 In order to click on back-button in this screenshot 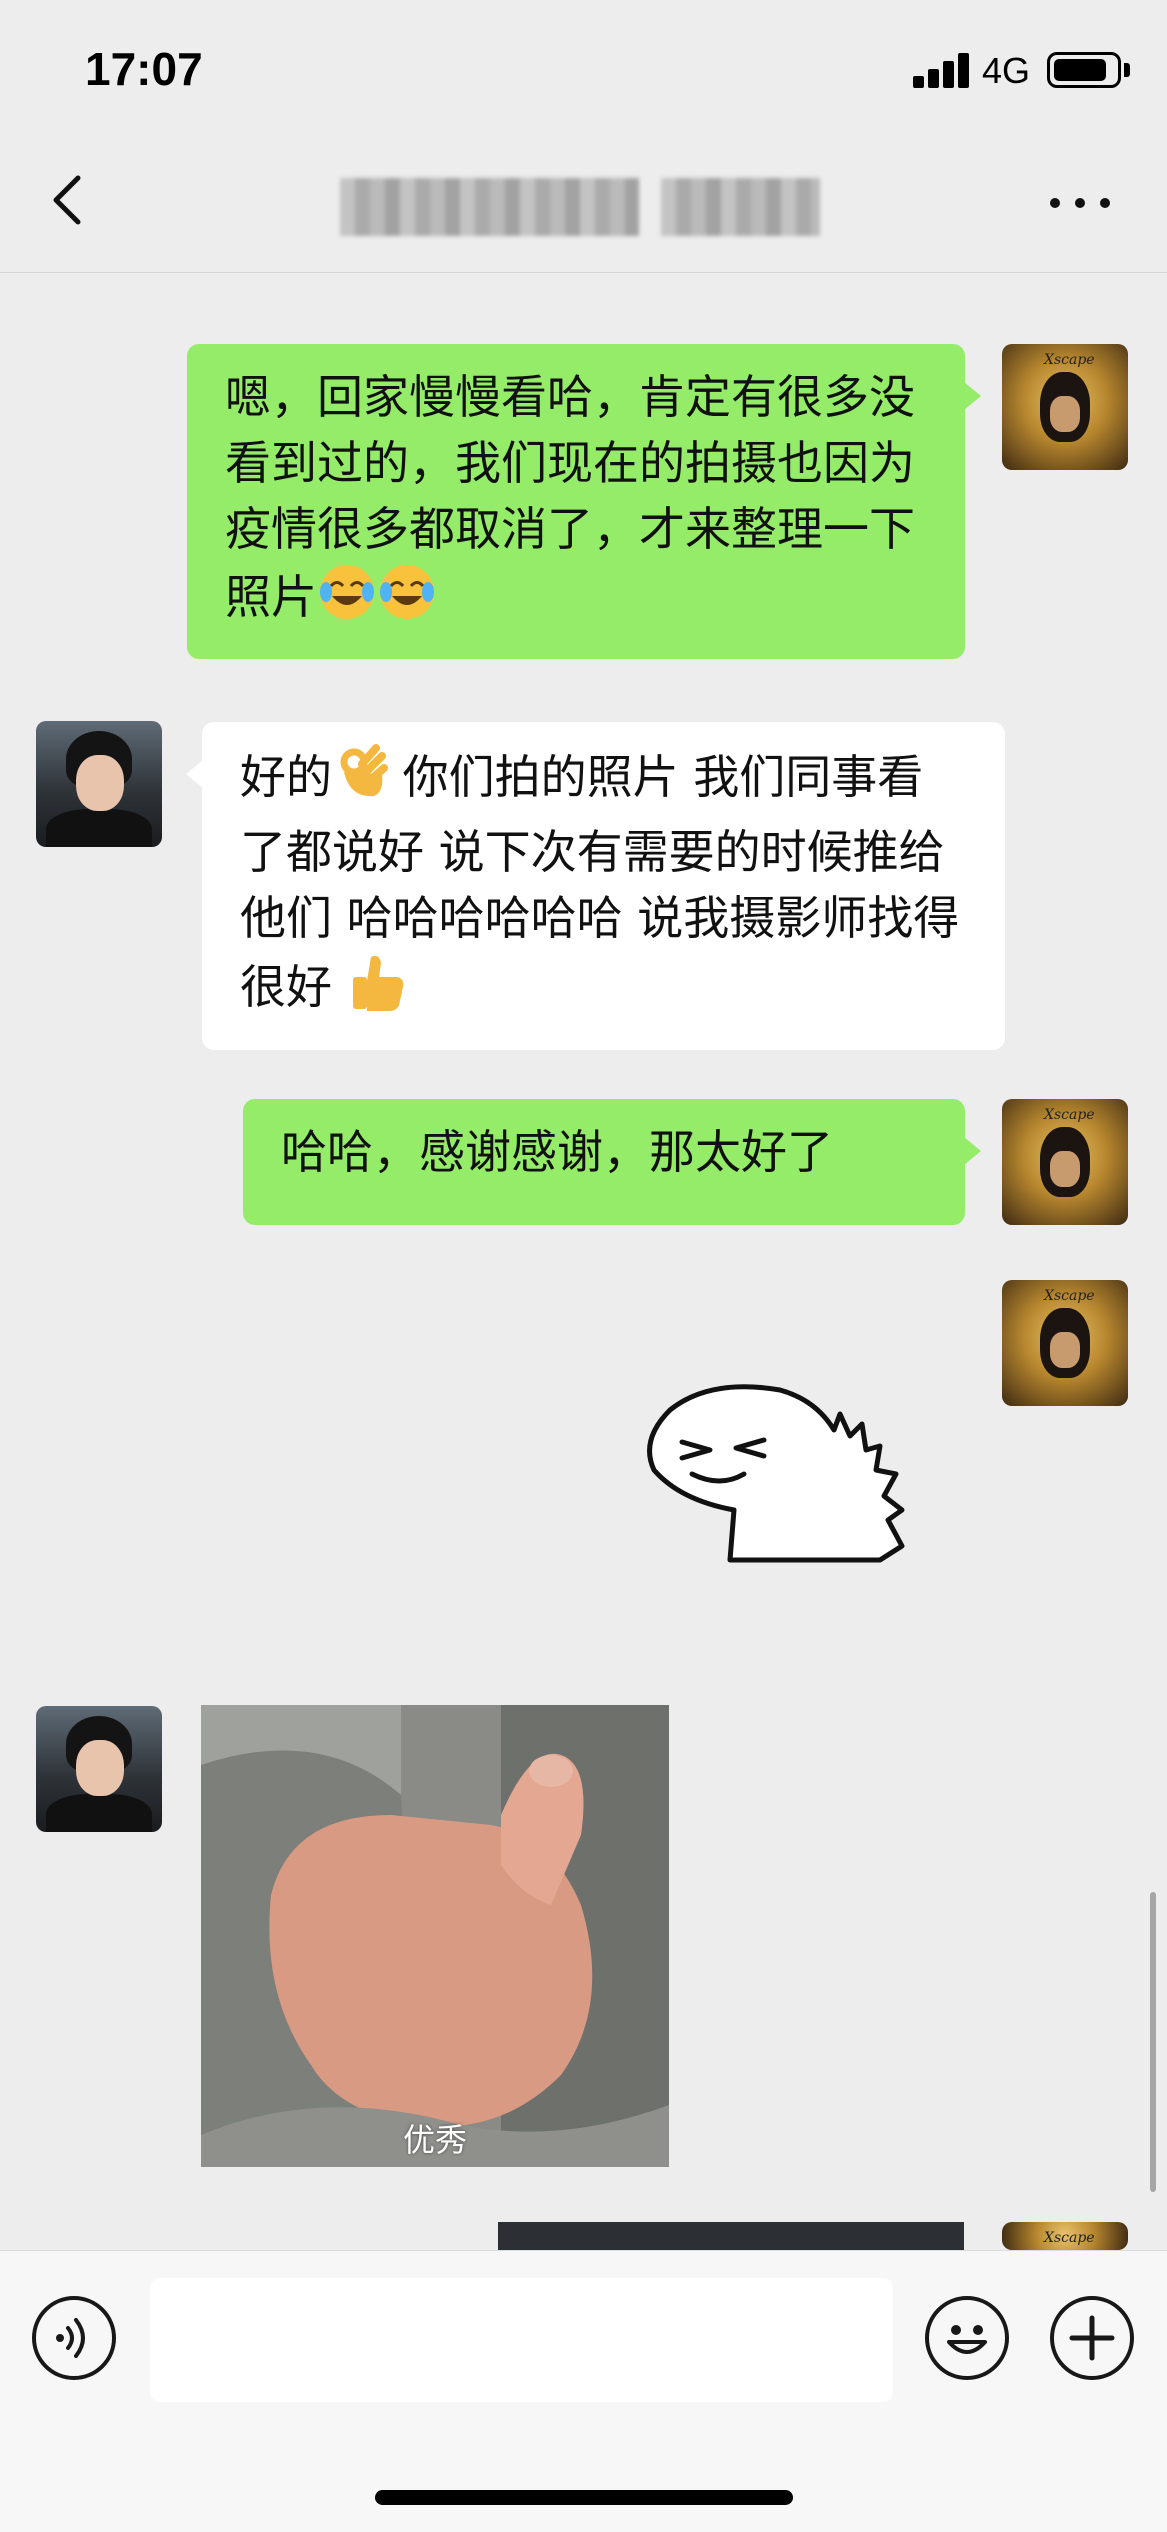, I will do `click(70, 200)`.